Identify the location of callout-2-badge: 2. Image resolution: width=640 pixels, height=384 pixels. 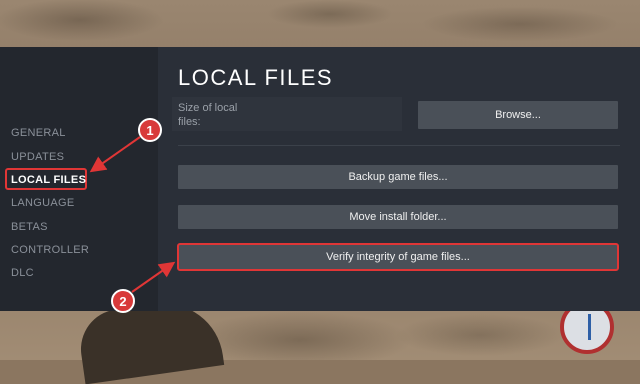
(123, 301).